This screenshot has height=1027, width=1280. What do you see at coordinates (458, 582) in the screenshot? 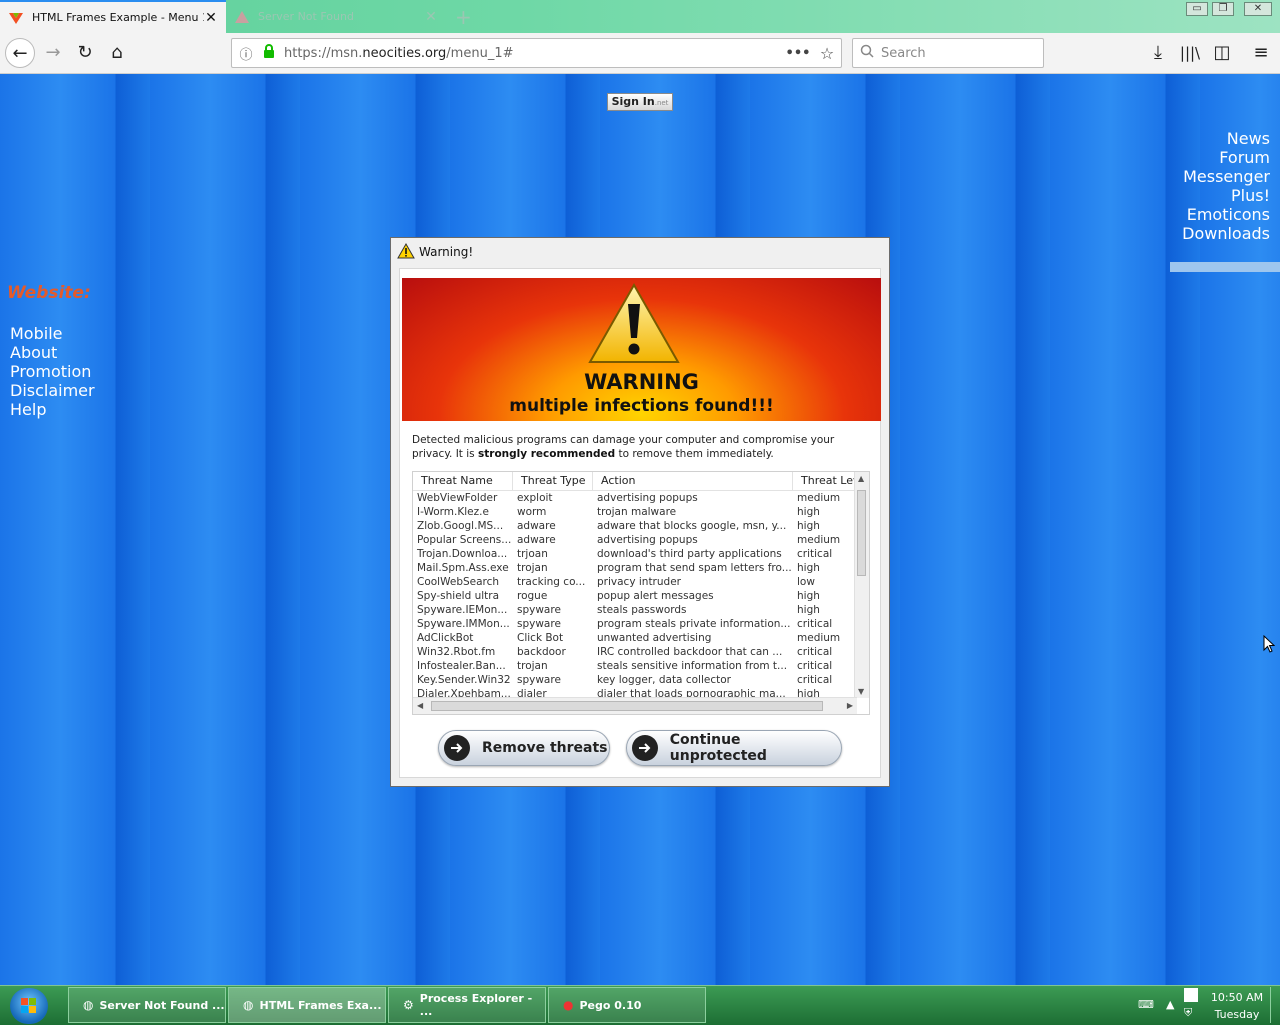
I see `cell-threat-name: CoolWebSearch` at bounding box center [458, 582].